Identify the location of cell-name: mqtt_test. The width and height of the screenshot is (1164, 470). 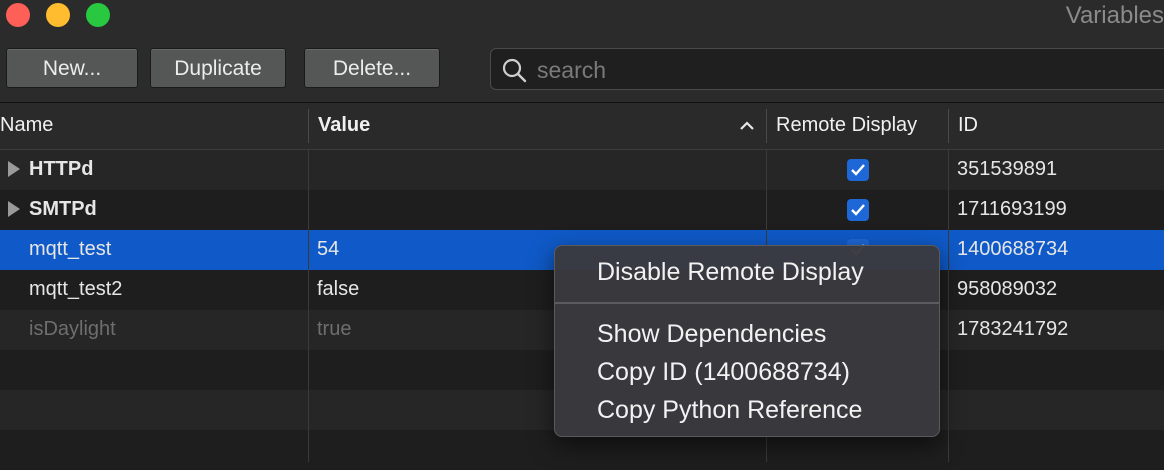
(70, 249).